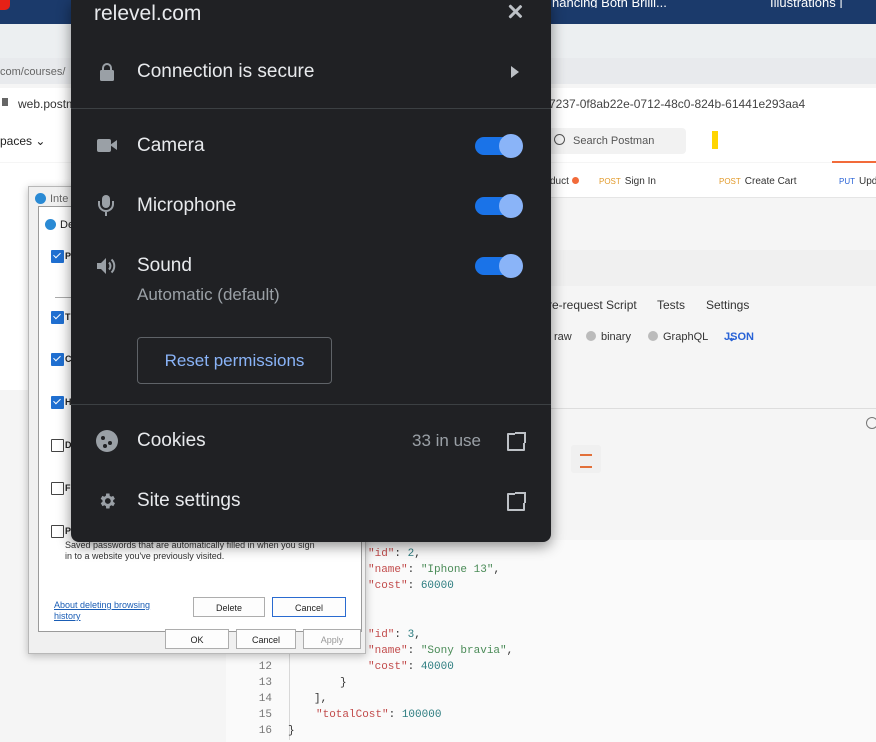 This screenshot has width=876, height=742. I want to click on apply-button: Apply, so click(332, 639).